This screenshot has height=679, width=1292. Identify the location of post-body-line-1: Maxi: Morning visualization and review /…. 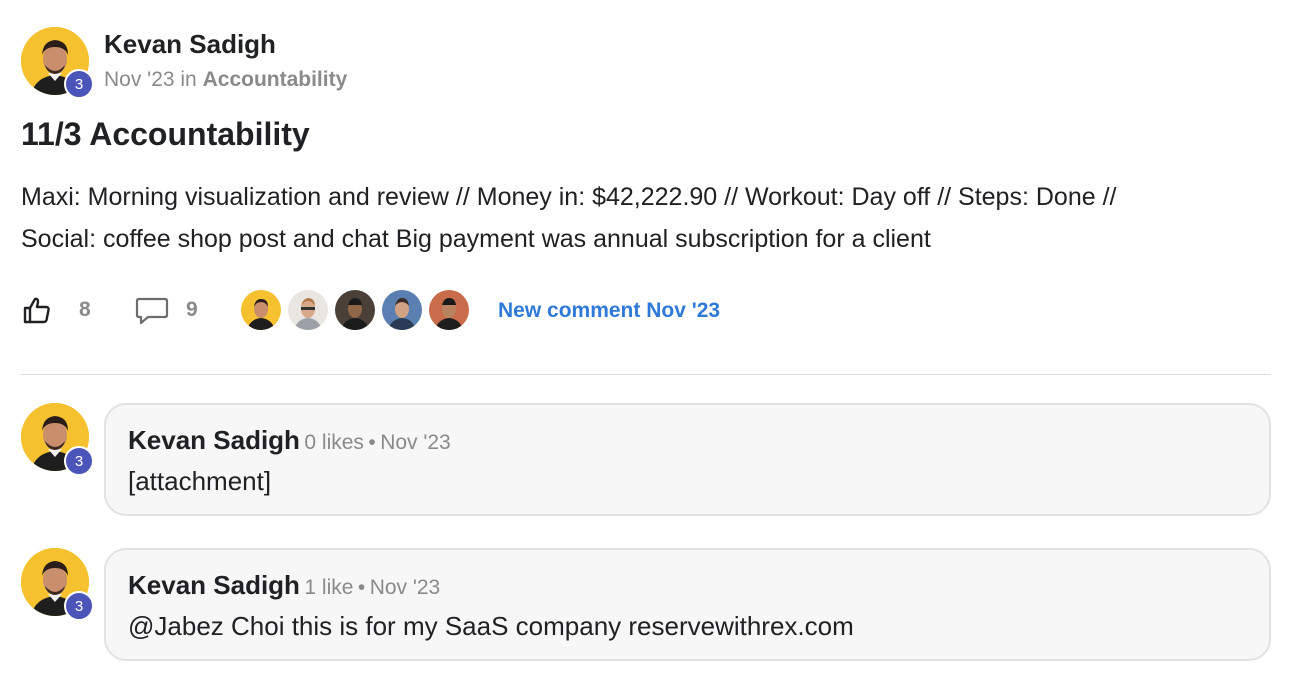
(569, 197).